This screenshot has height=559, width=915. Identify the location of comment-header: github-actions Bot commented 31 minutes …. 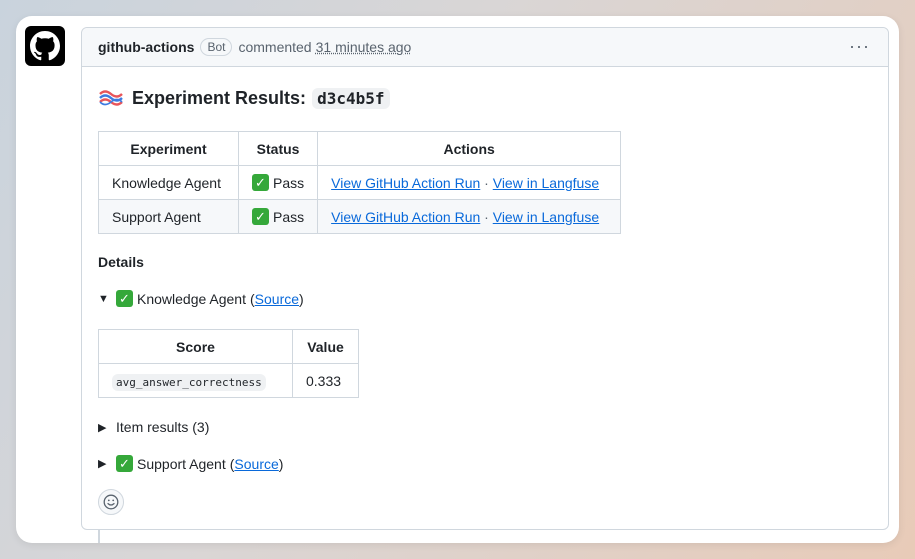
(485, 47).